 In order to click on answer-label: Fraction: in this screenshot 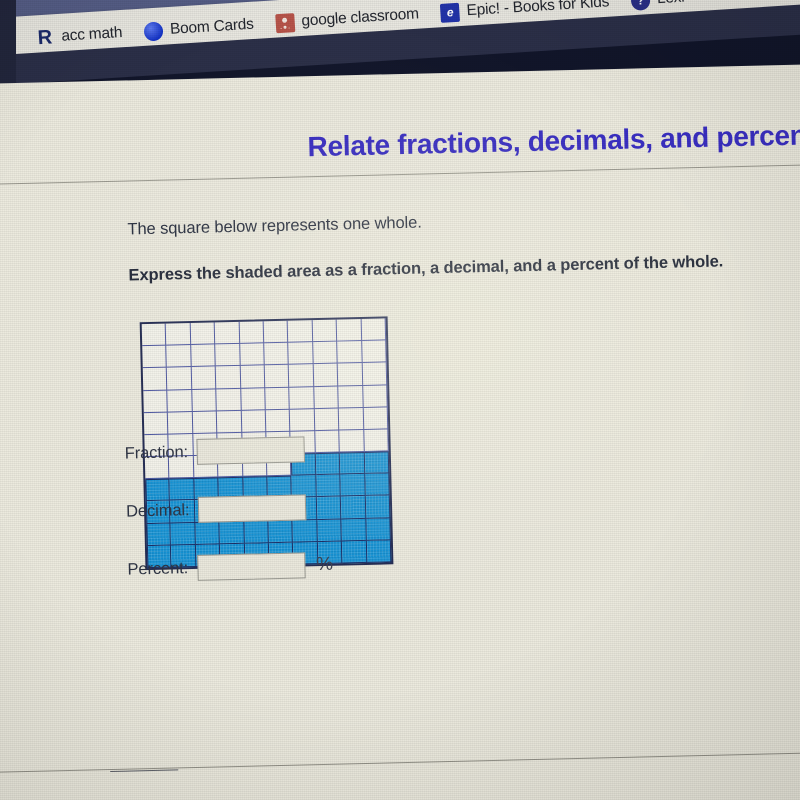, I will do `click(156, 452)`.